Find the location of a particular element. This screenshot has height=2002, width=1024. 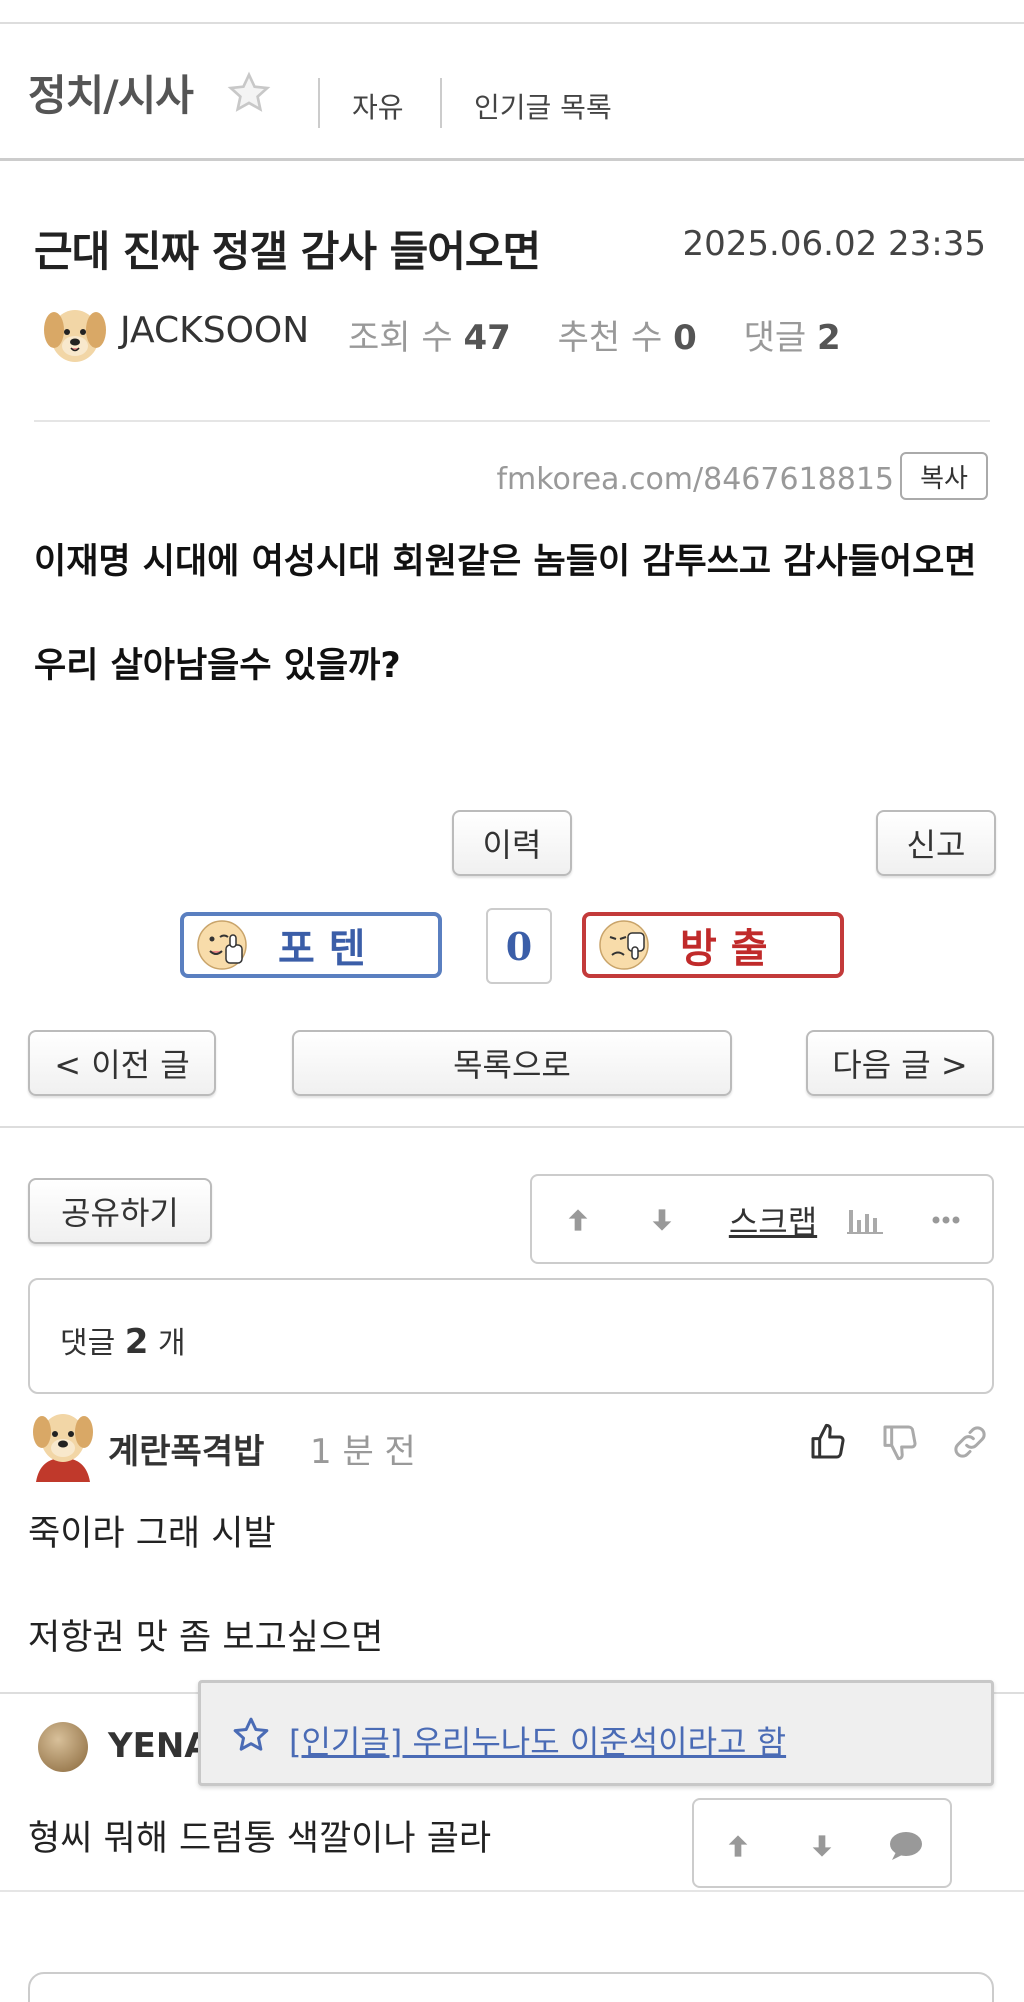

thumbs-up-icon is located at coordinates (828, 1442).